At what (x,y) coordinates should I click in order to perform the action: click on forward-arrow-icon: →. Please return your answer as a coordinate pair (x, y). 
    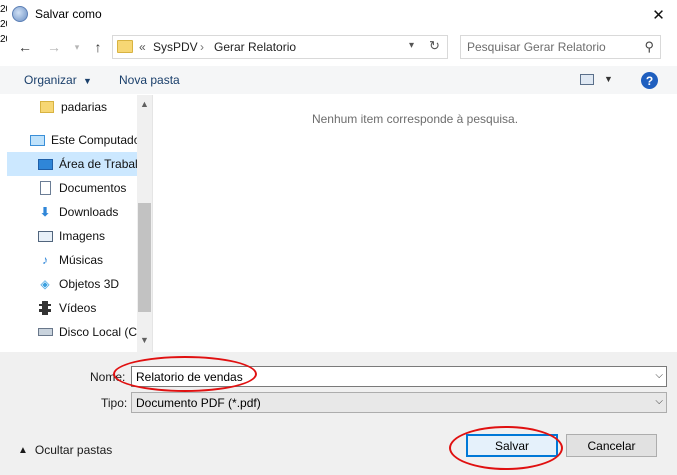
    Looking at the image, I should click on (54, 47).